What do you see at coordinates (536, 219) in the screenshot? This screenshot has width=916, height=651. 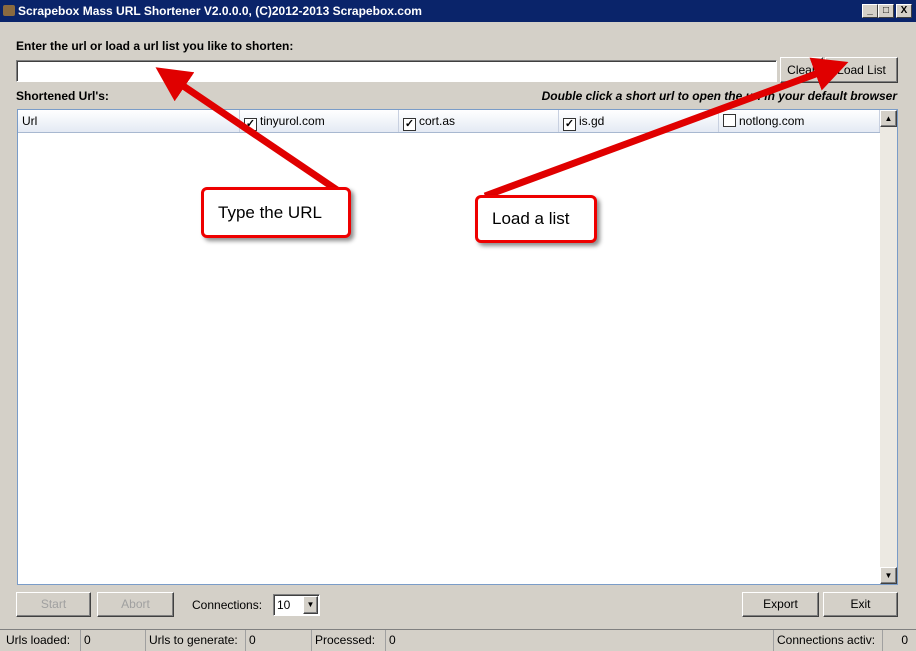 I see `callout-load-list: Load a list` at bounding box center [536, 219].